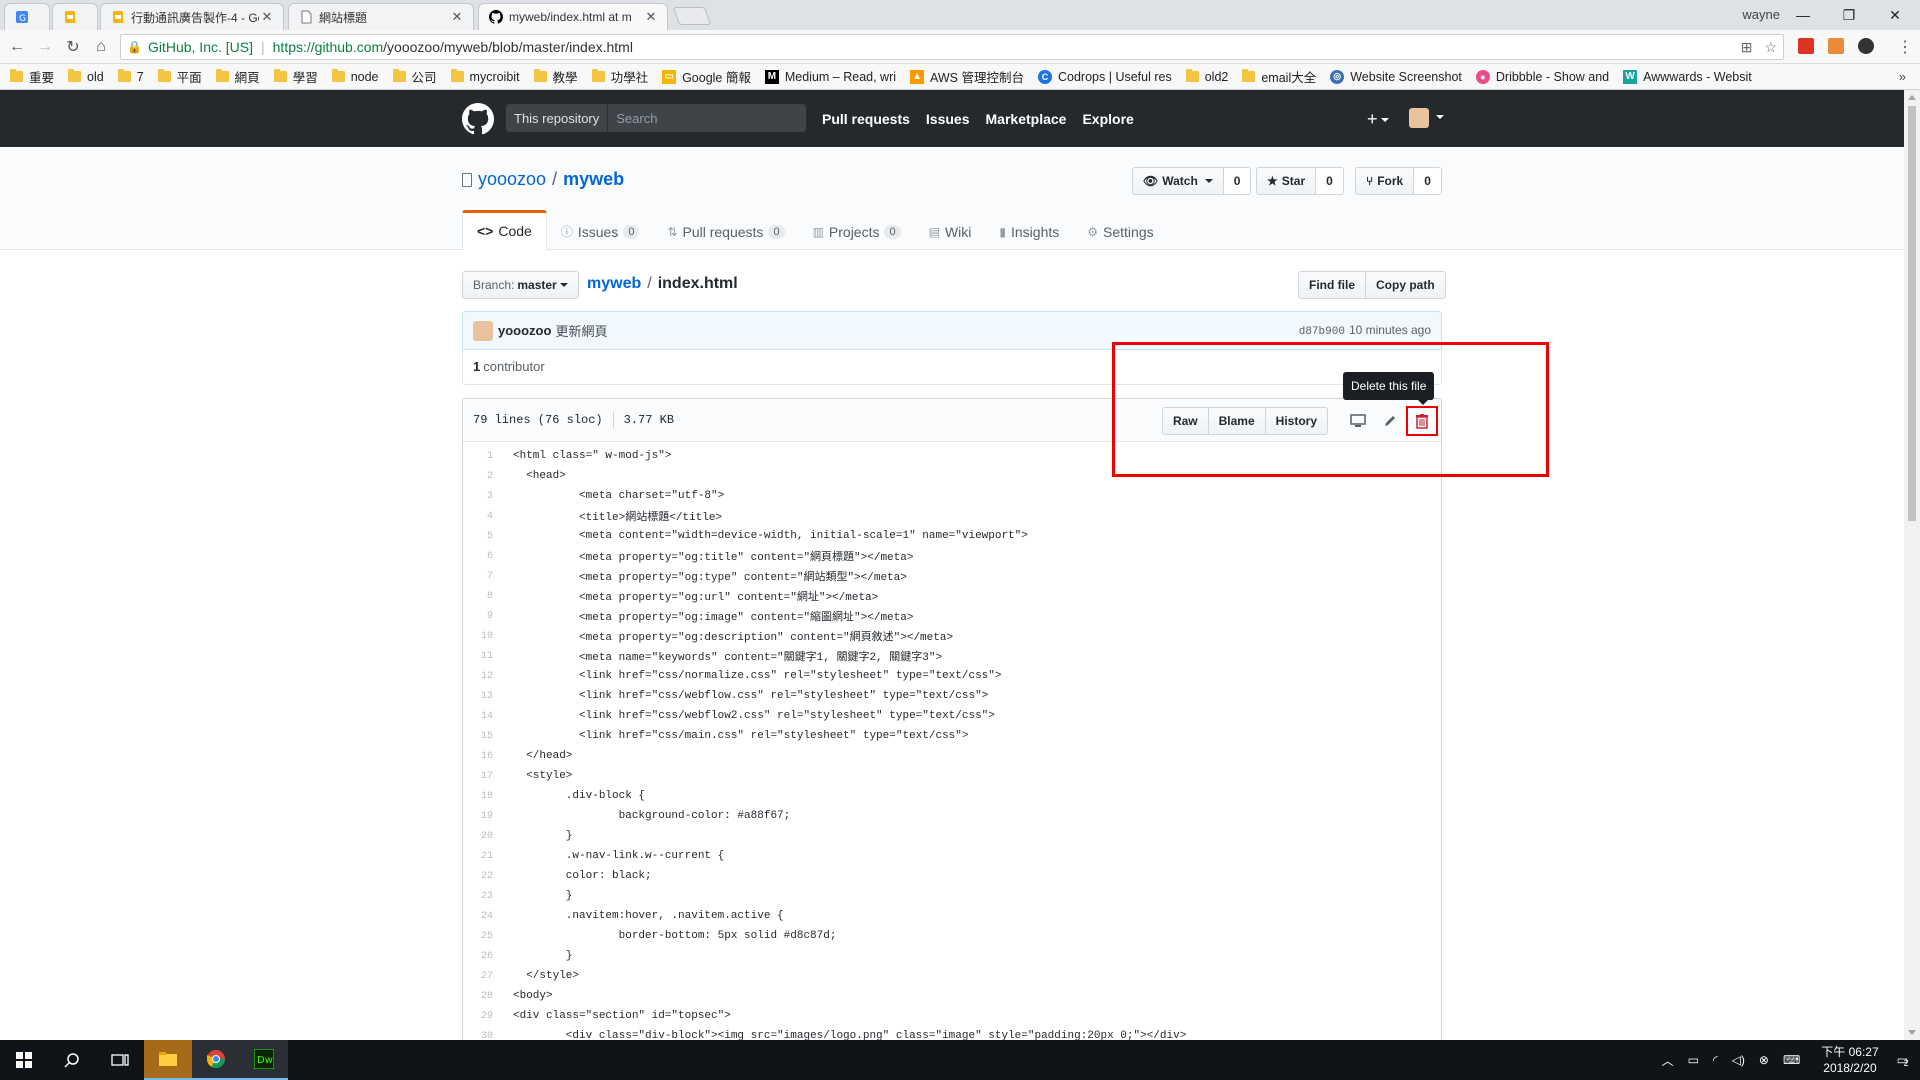 The height and width of the screenshot is (1080, 1920). Describe the element at coordinates (866, 119) in the screenshot. I see `nav-pull-requests: Pull requests` at that location.